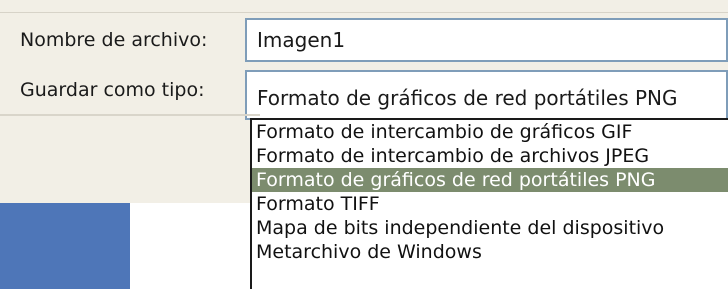 The width and height of the screenshot is (728, 289). Describe the element at coordinates (130, 115) in the screenshot. I see `separator` at that location.